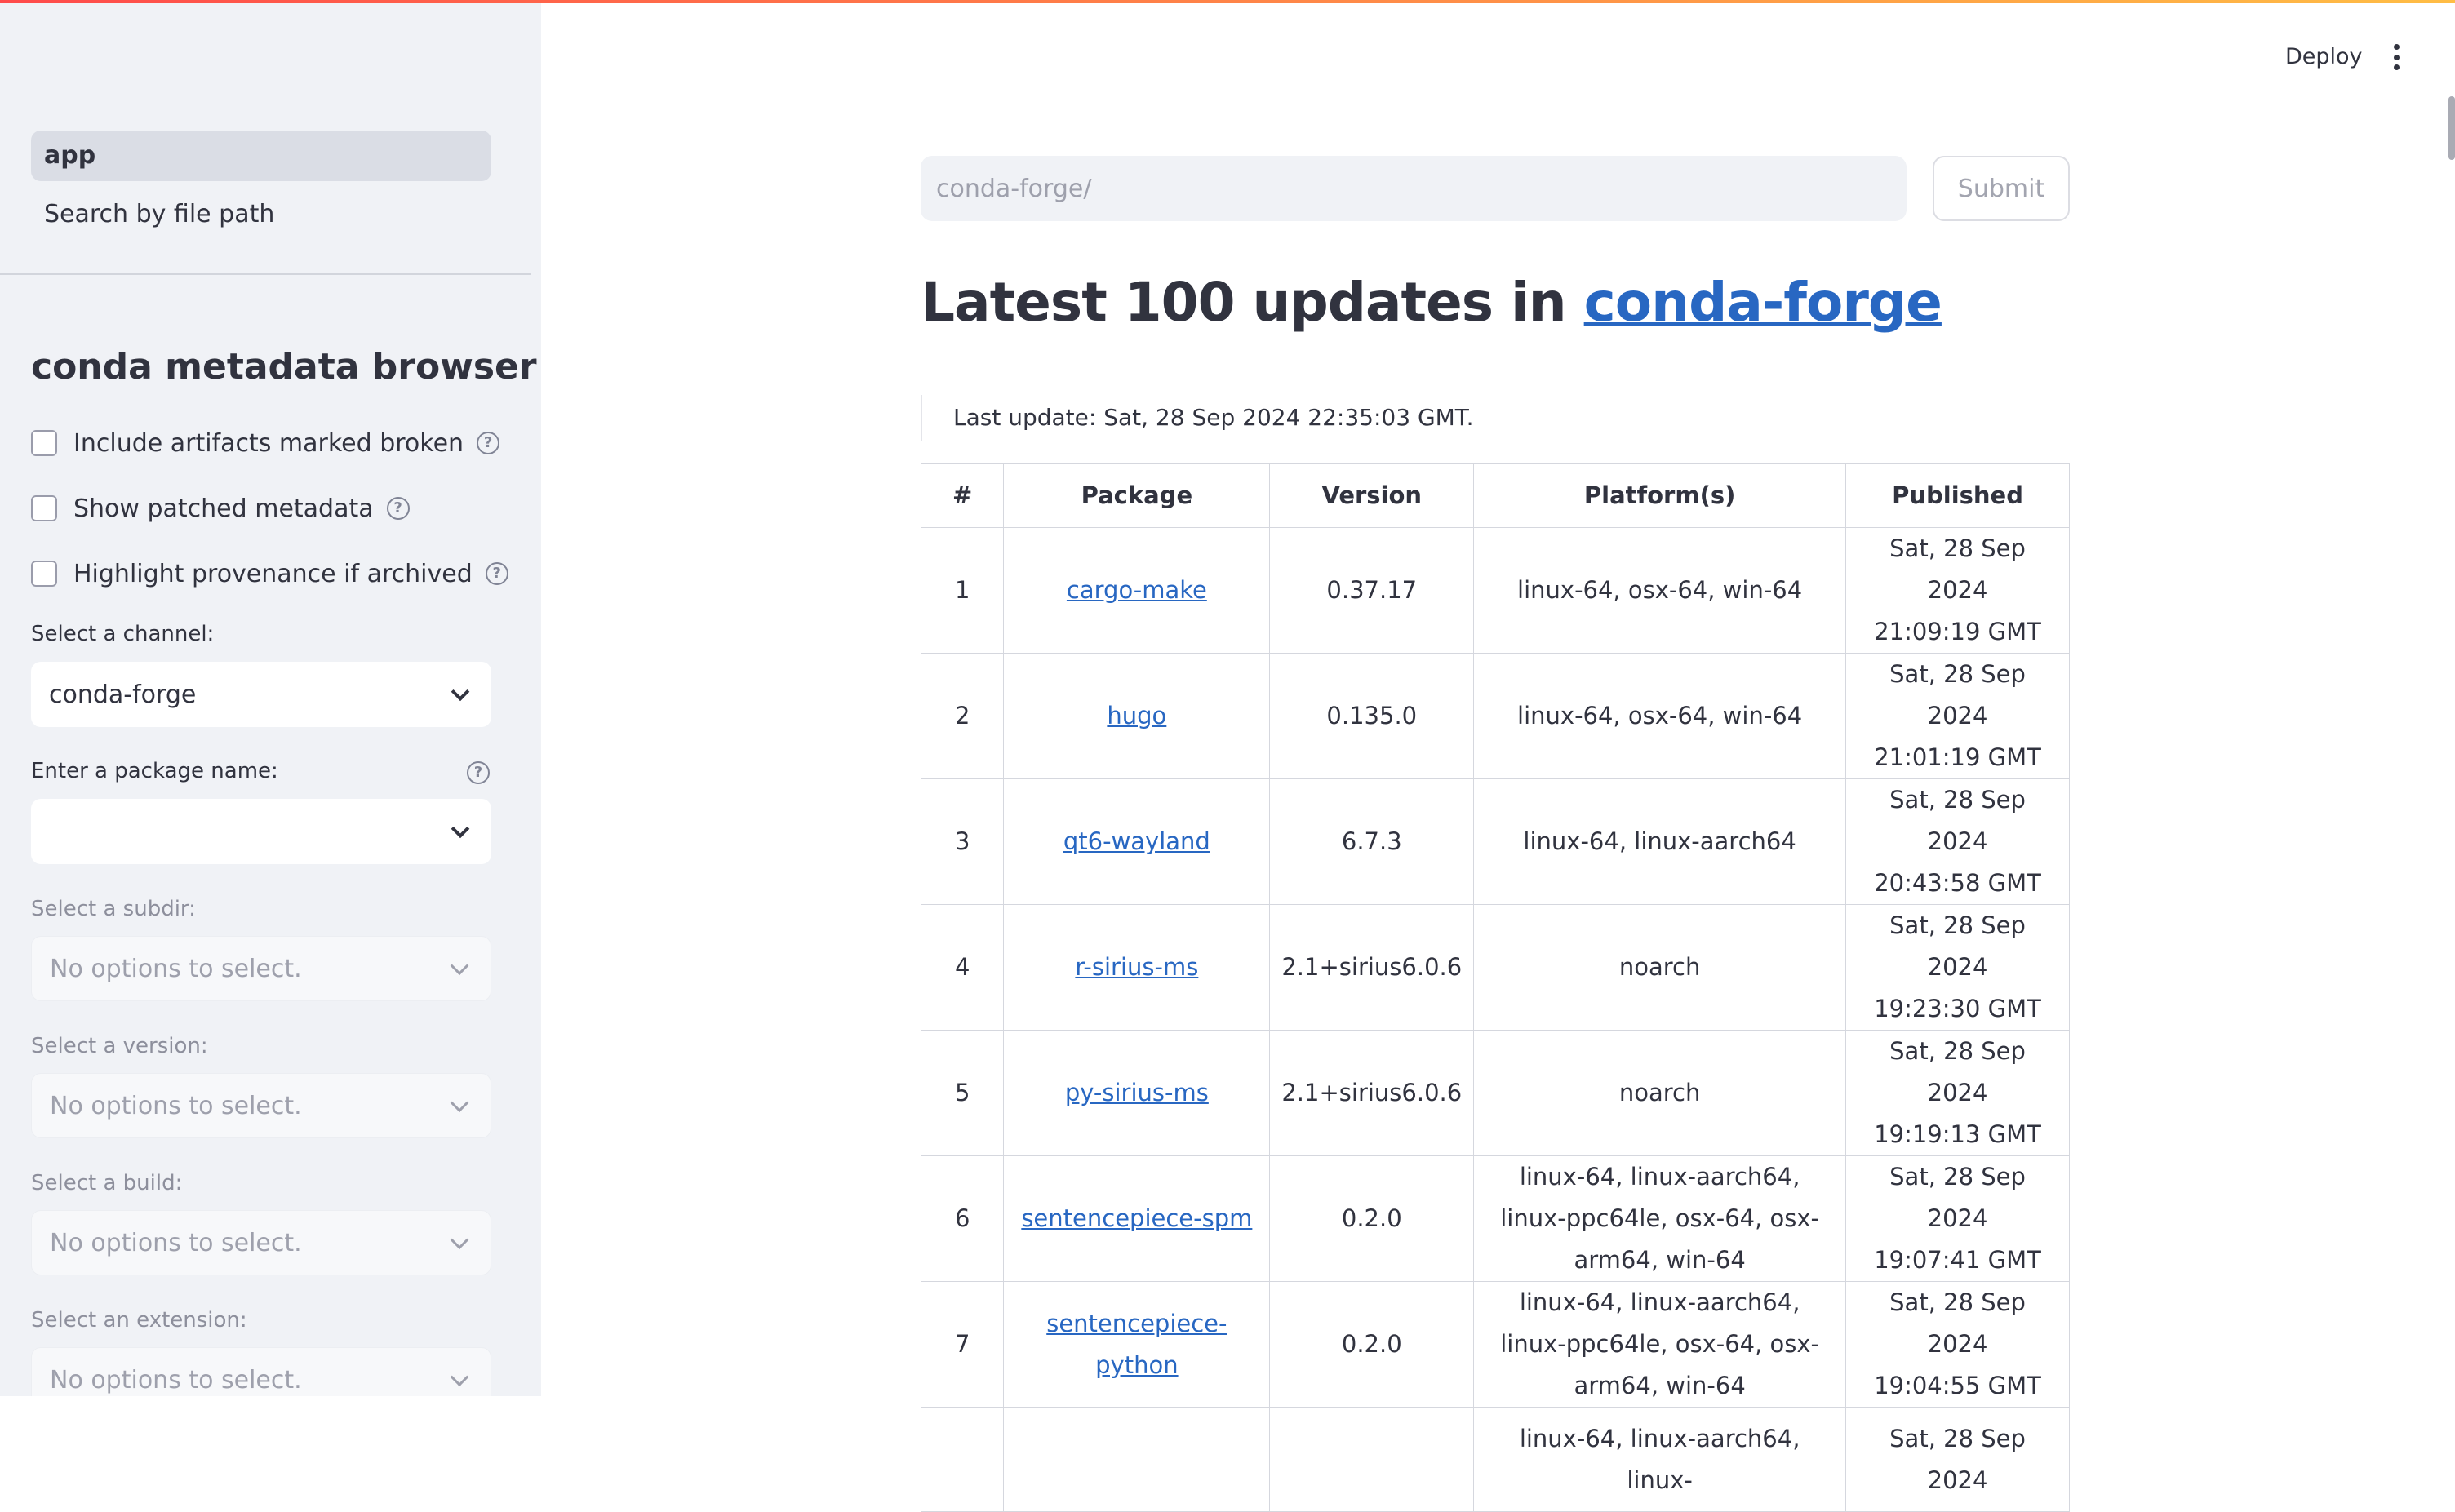  I want to click on nav-item-search-by-file-path: Search by file path, so click(261, 214).